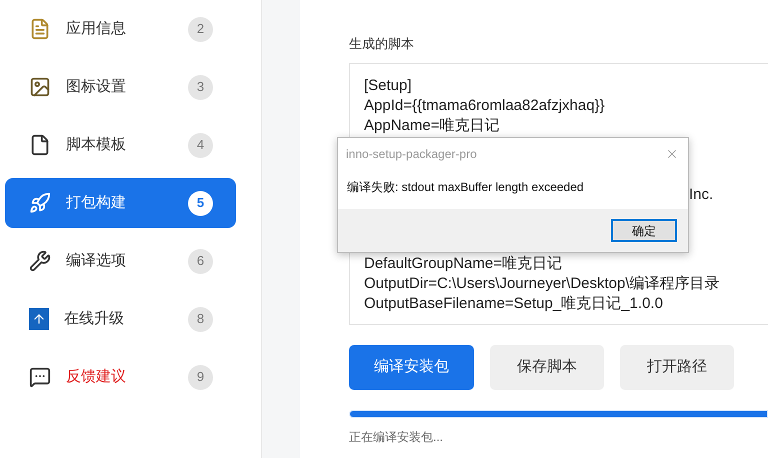  Describe the element at coordinates (40, 261) in the screenshot. I see `wrench-icon` at that location.